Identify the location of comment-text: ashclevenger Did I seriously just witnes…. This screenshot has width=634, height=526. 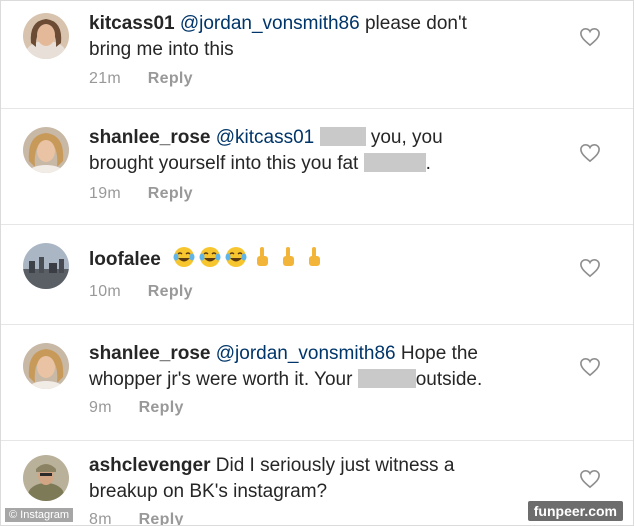
(326, 479).